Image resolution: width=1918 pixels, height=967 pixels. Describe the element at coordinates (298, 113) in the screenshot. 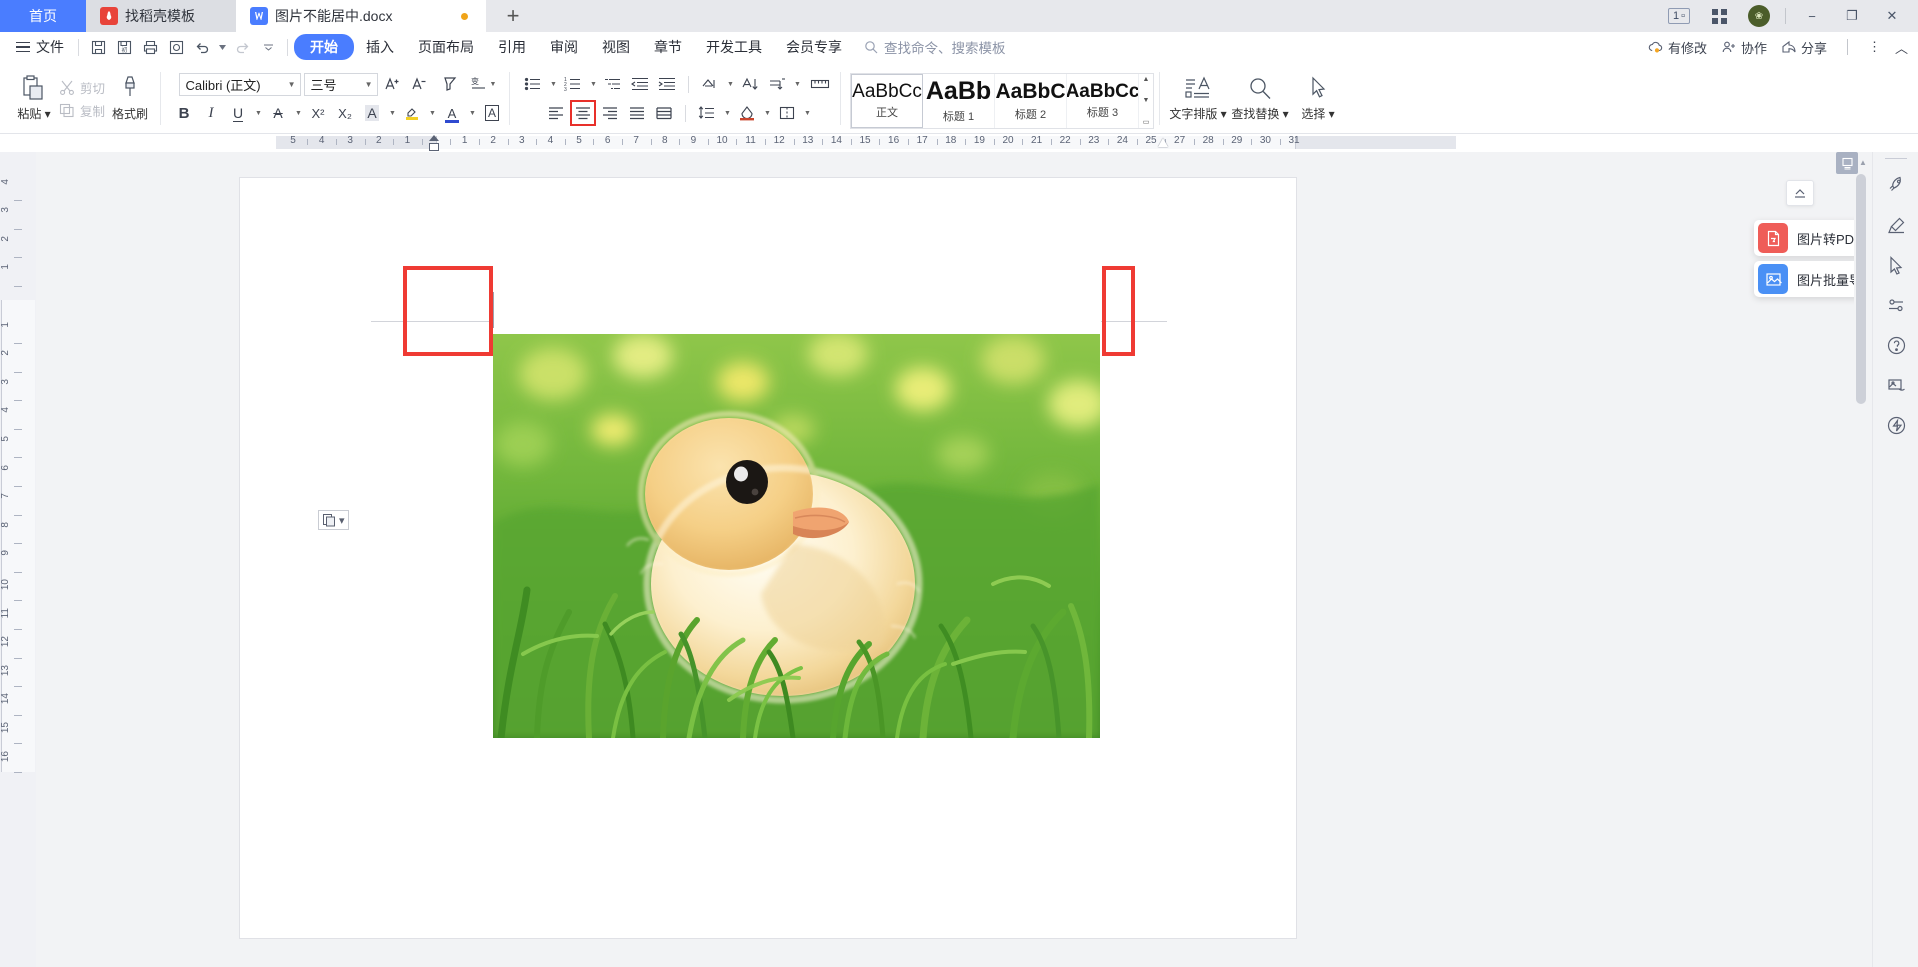

I see `strikethrough-caret-icon: ▼` at that location.